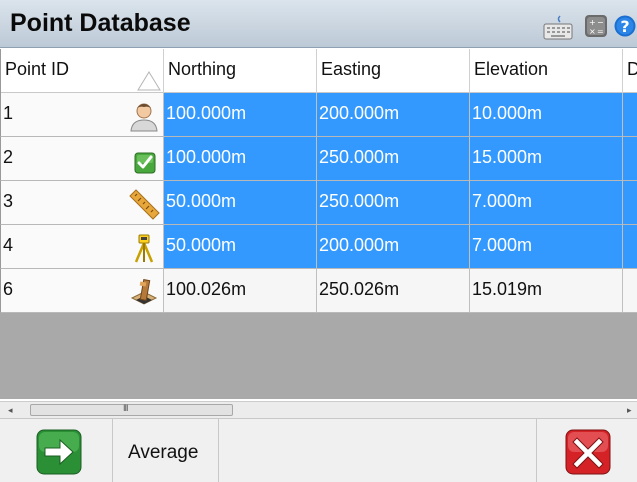 This screenshot has width=637, height=482. I want to click on table-row: 3 50.000m 250.000m 7.000m, so click(318, 203).